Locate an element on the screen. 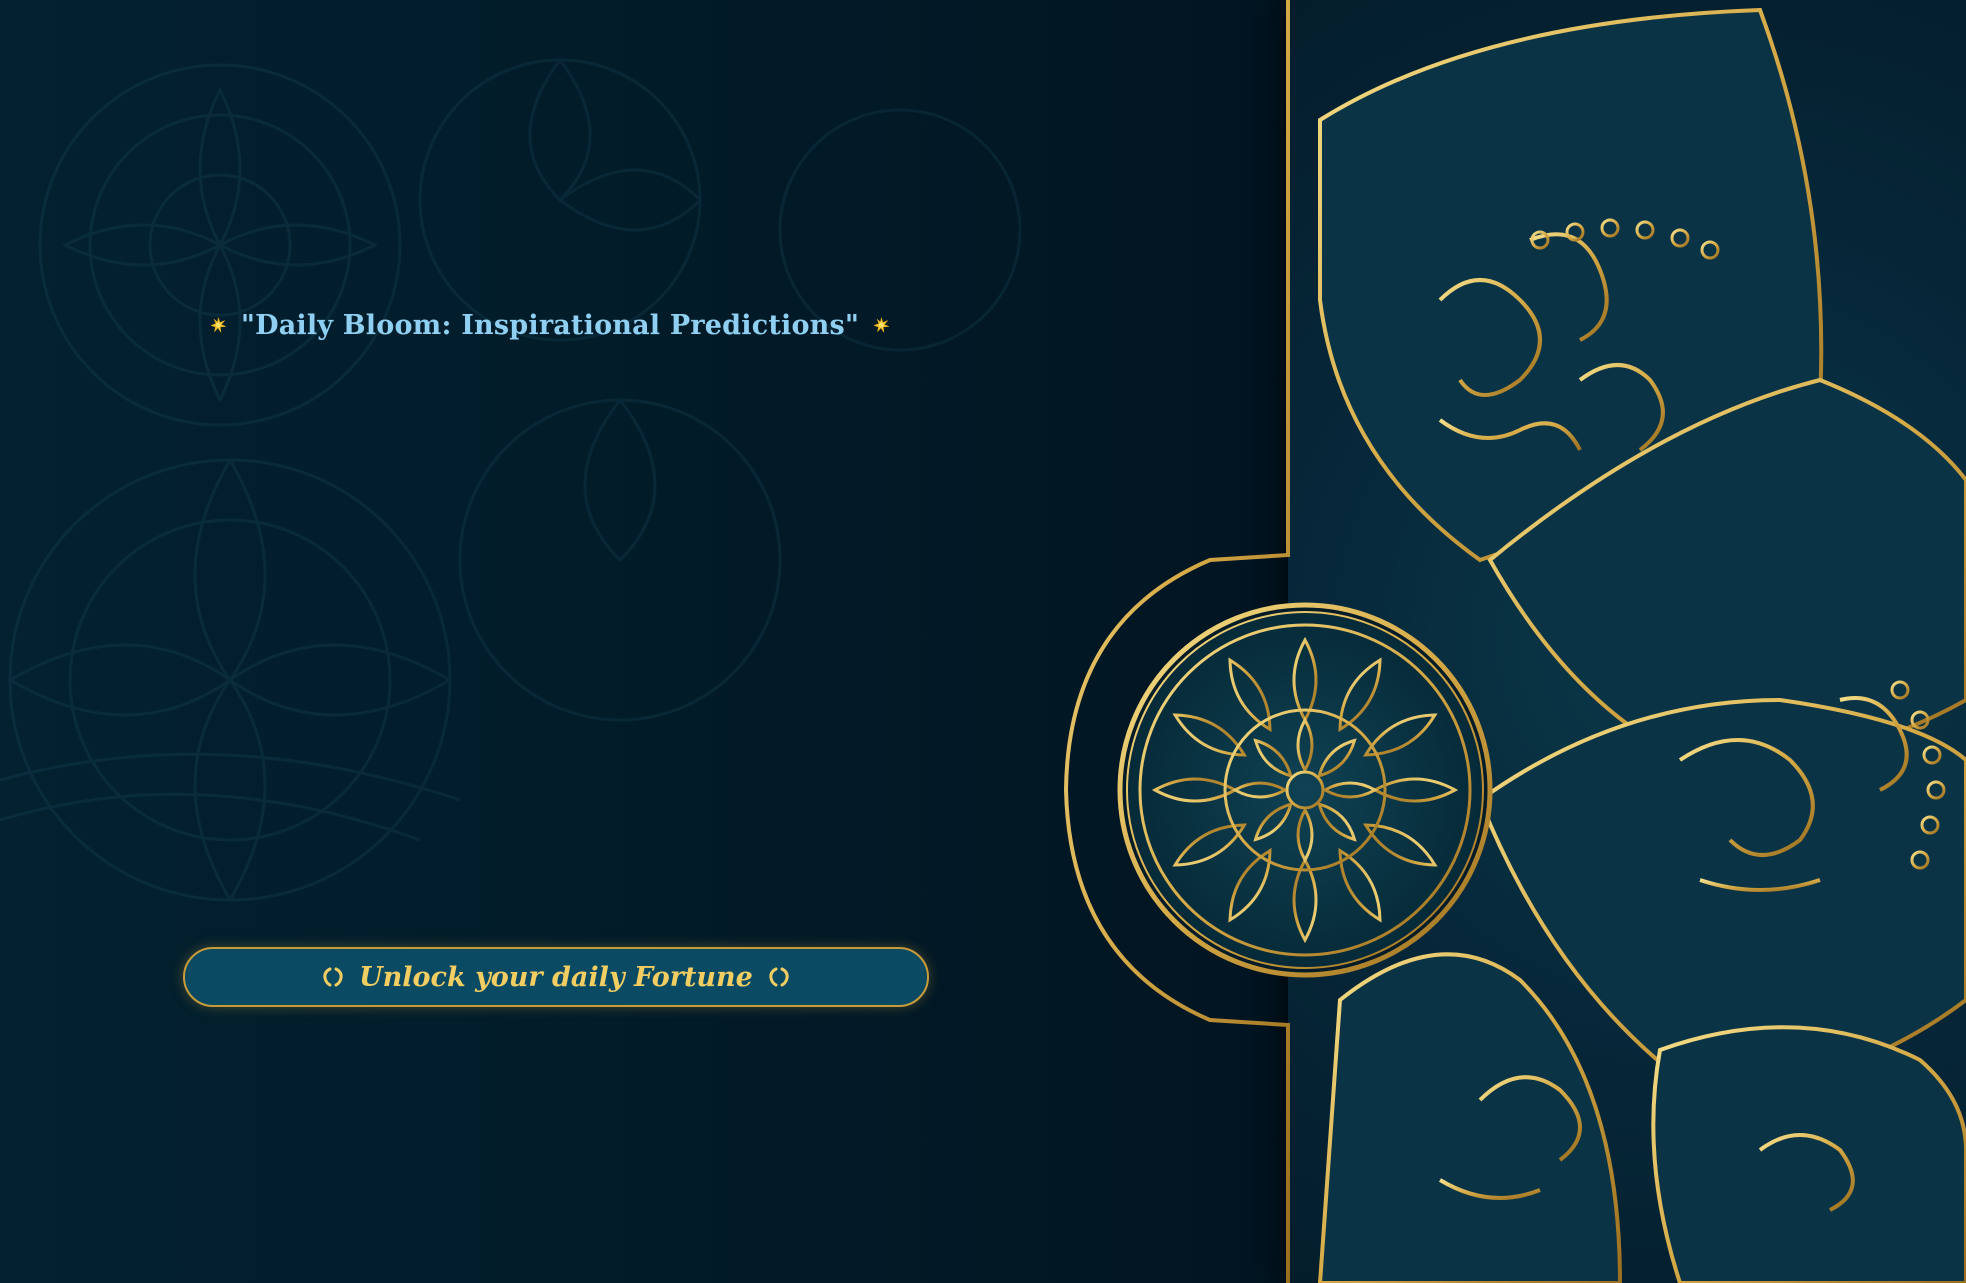 The height and width of the screenshot is (1283, 1966). header: "Daily Bloom: Inspirational Predictions" is located at coordinates (550, 325).